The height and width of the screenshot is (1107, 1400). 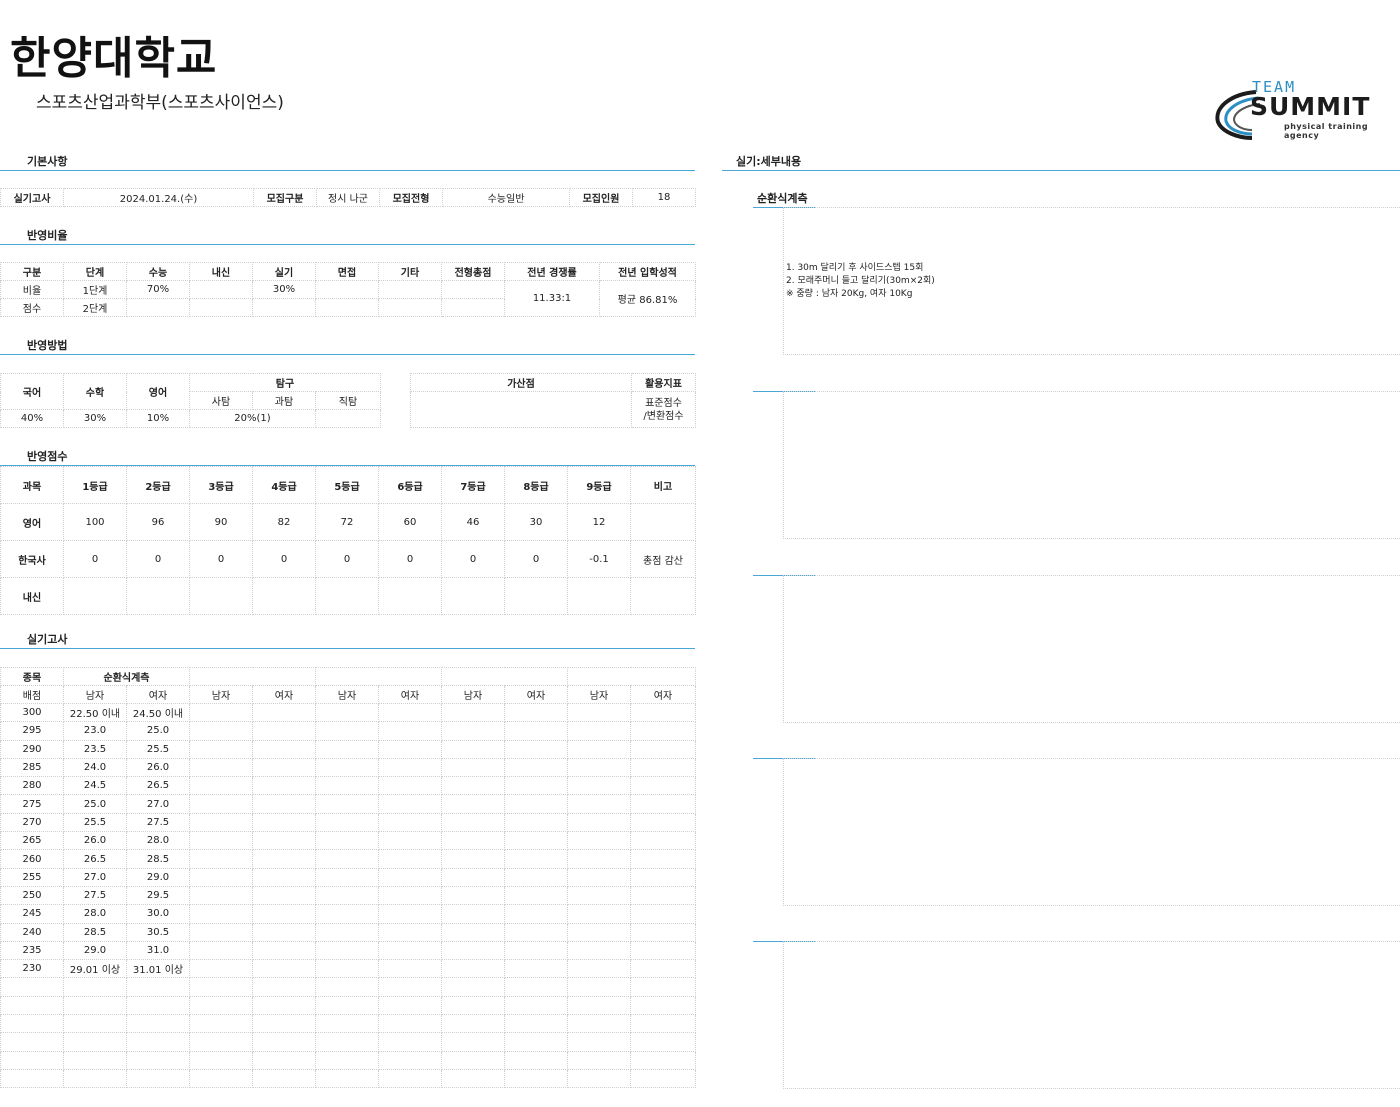 I want to click on exam-score-value: 250, so click(x=32, y=895).